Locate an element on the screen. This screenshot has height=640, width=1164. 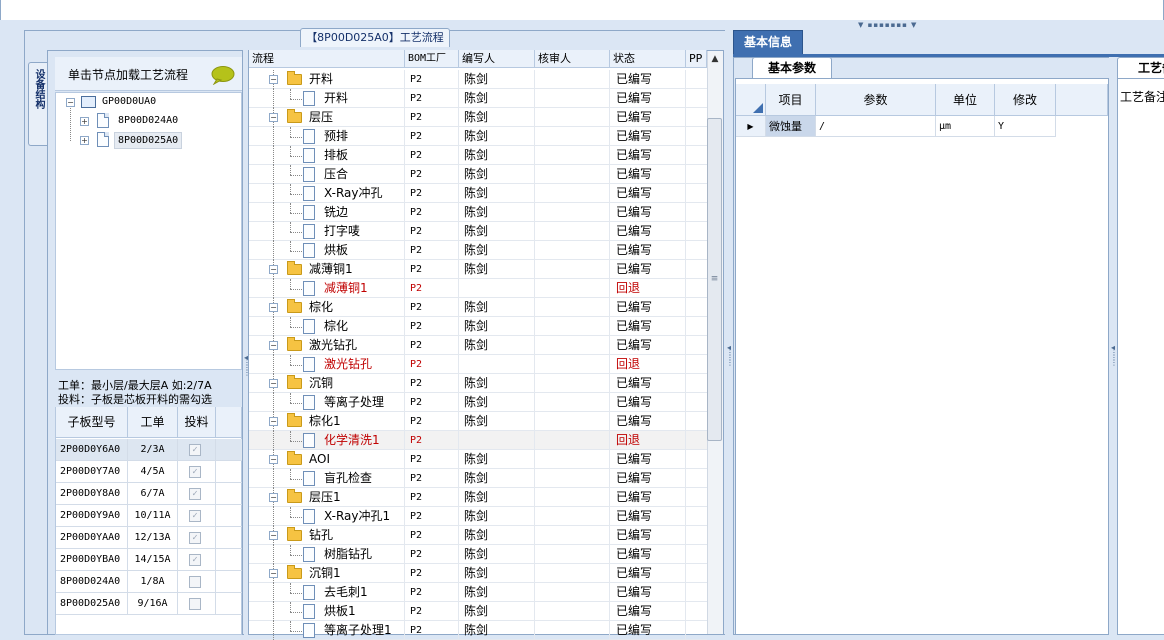
flow-name-cell: 盲孔检查 is located at coordinates (364, 478).